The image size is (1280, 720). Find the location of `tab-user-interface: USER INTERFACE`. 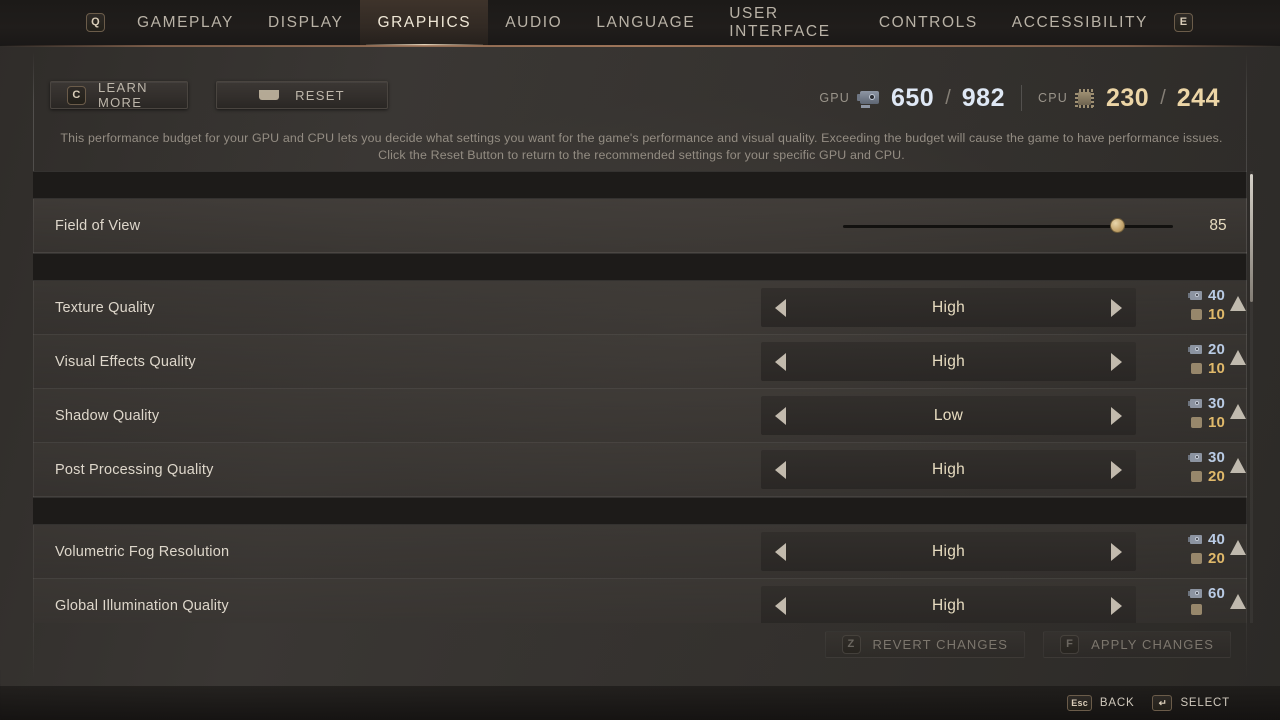

tab-user-interface: USER INTERFACE is located at coordinates (787, 23).